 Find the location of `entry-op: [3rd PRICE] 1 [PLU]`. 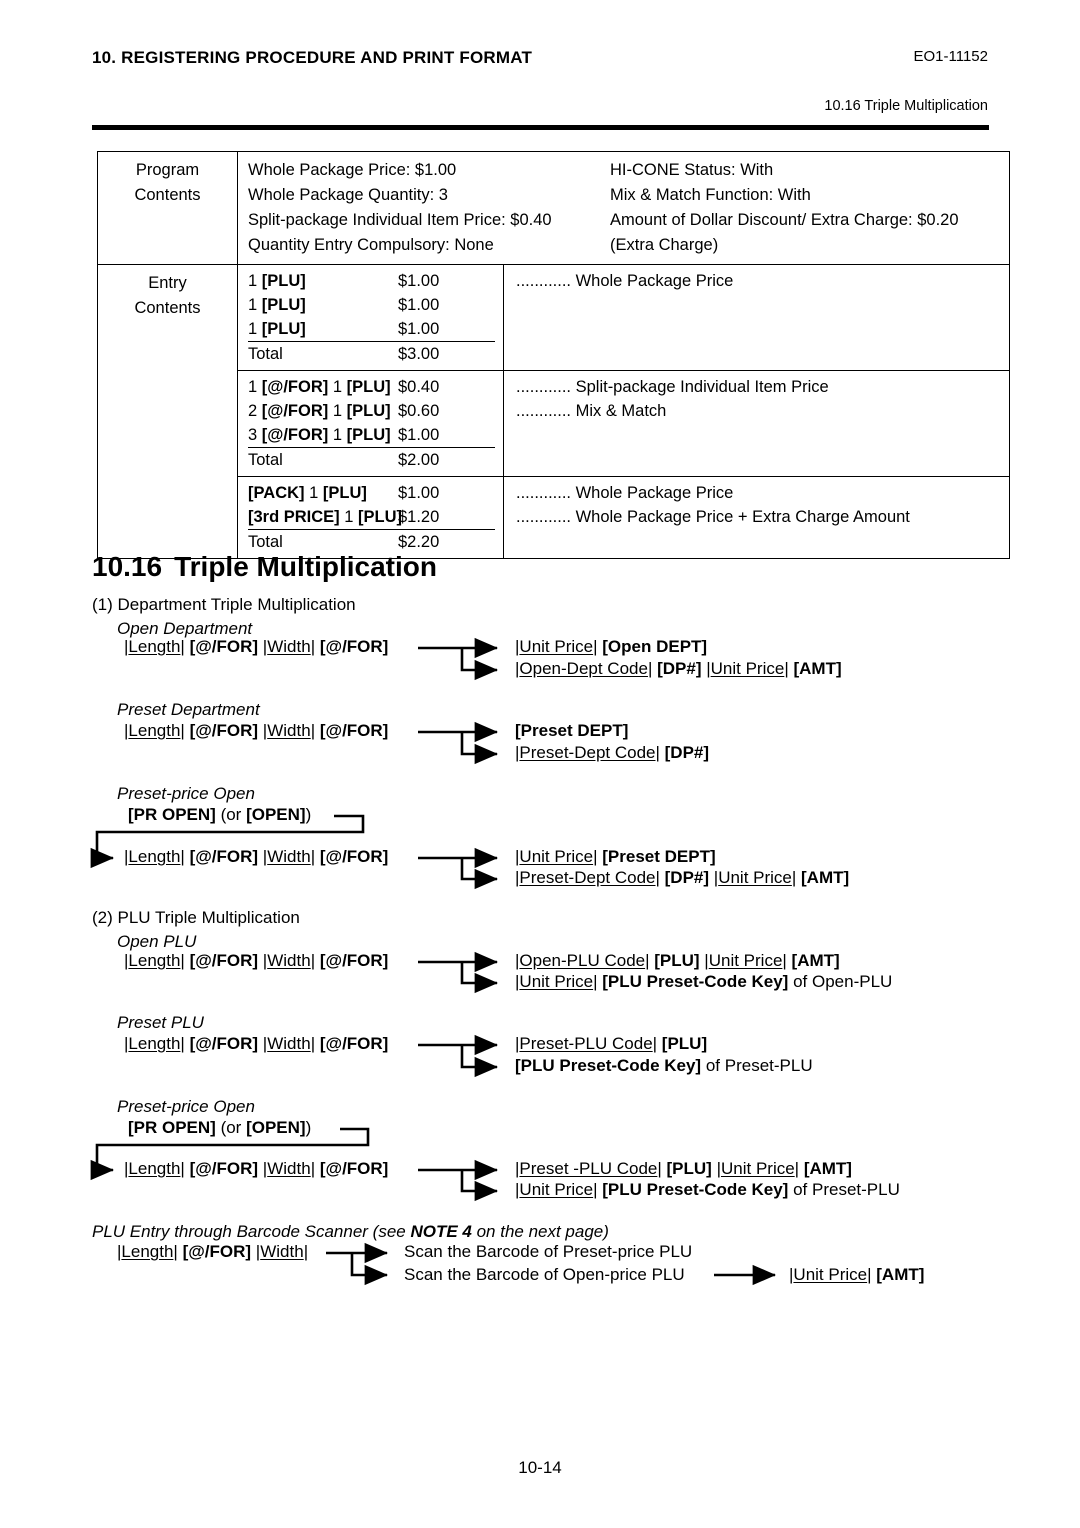

entry-op: [3rd PRICE] 1 [PLU] is located at coordinates (325, 517).